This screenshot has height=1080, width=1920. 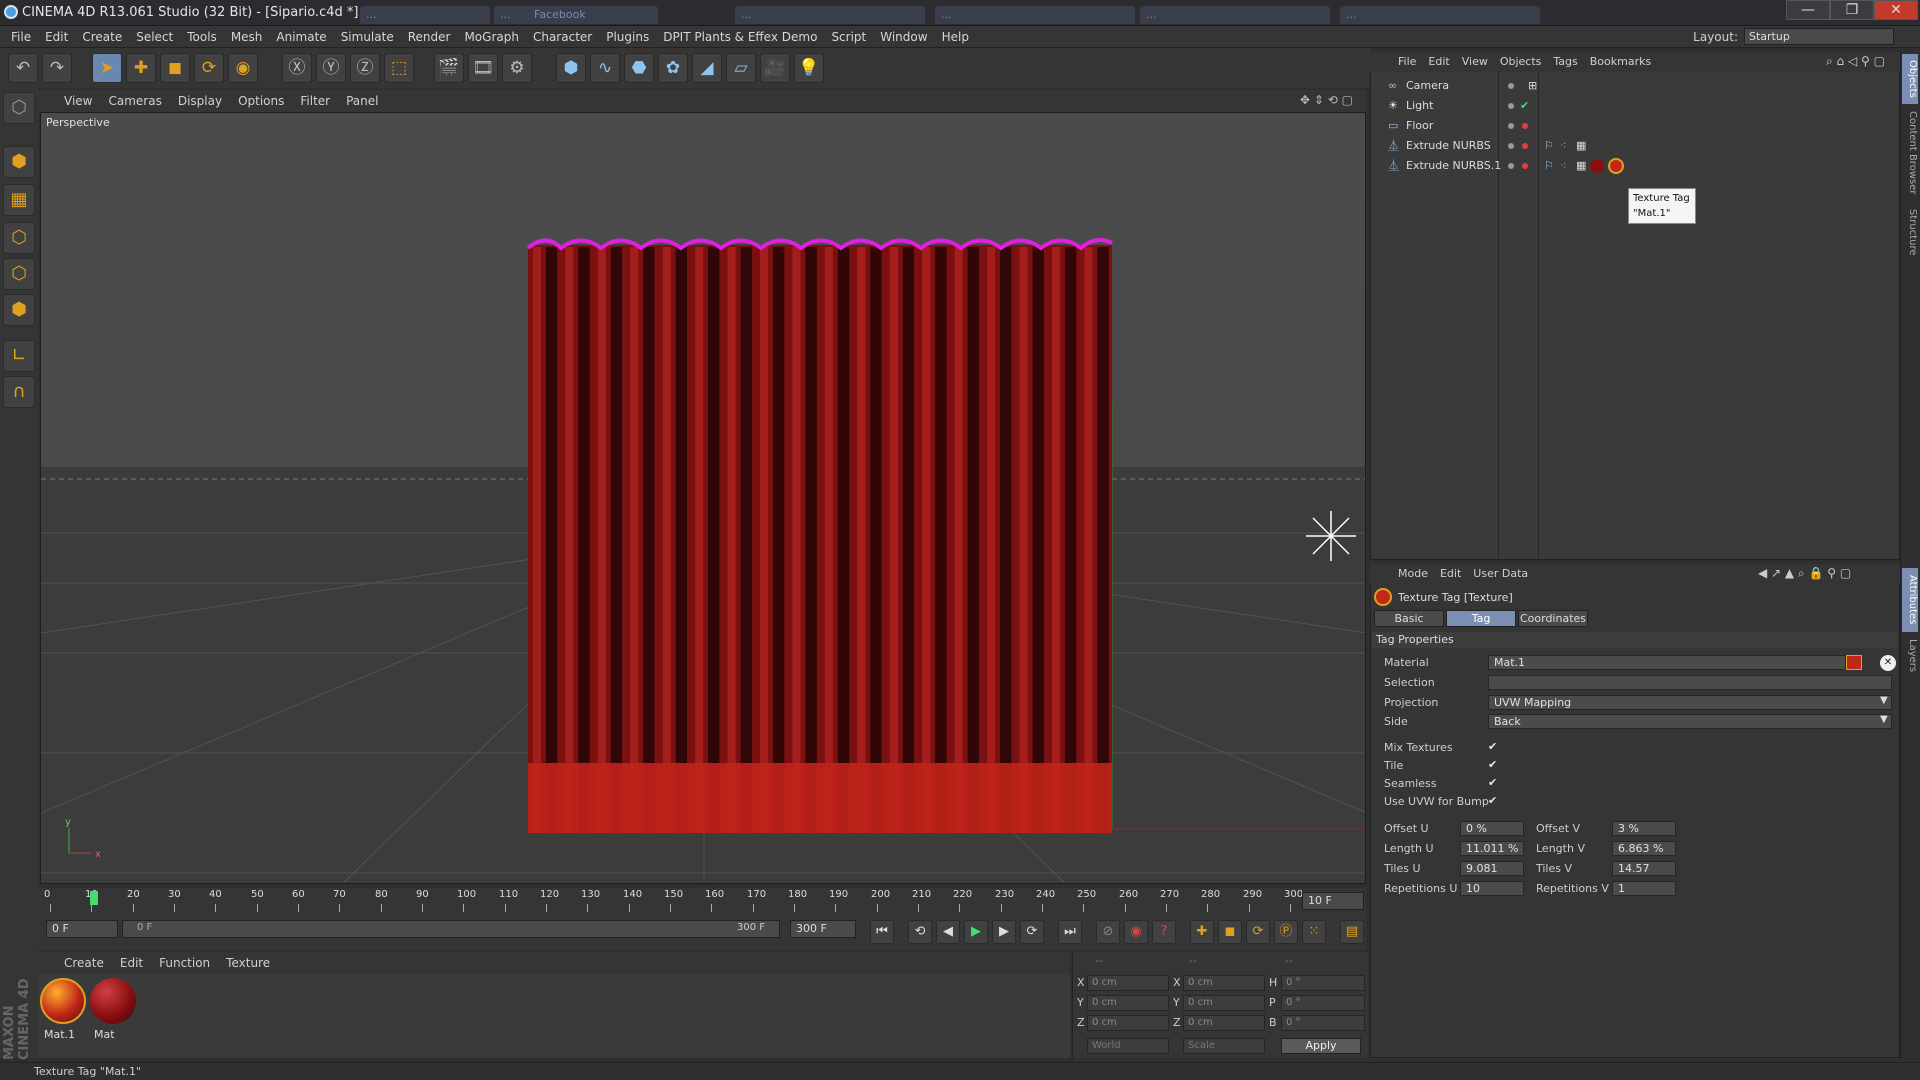 What do you see at coordinates (1224, 1046) in the screenshot?
I see `size-mode-select: Scale` at bounding box center [1224, 1046].